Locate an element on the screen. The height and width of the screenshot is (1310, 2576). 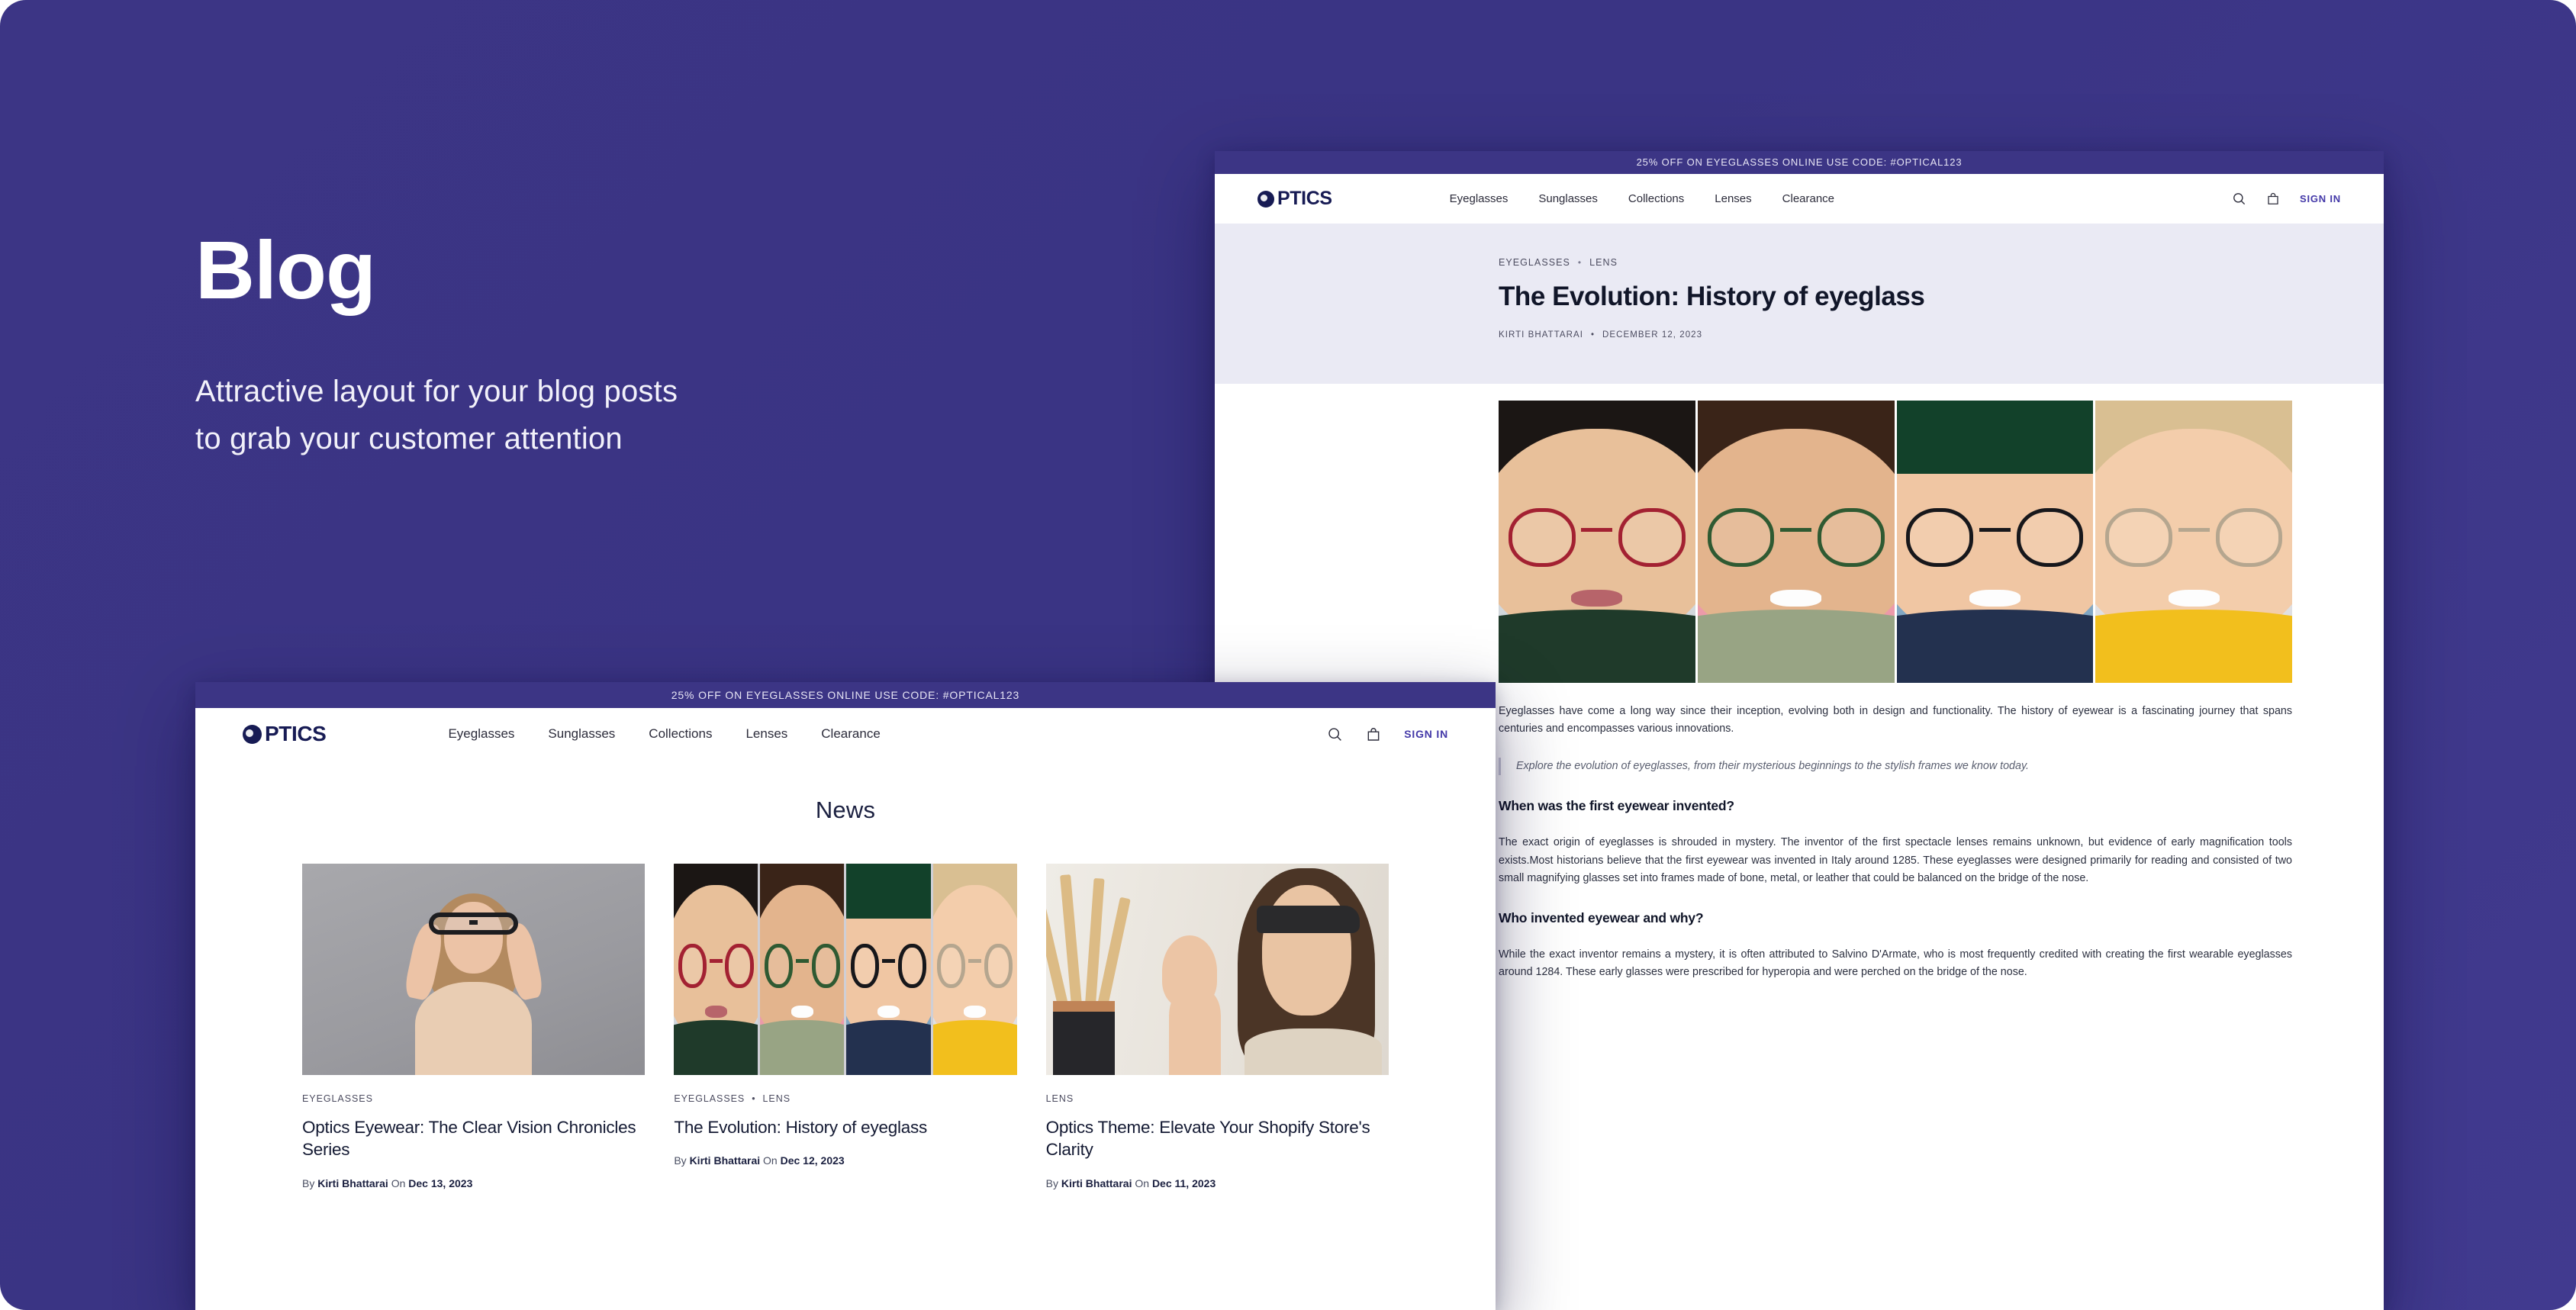
article-title: The Evolution: History of eyeglass is located at coordinates (1712, 297).